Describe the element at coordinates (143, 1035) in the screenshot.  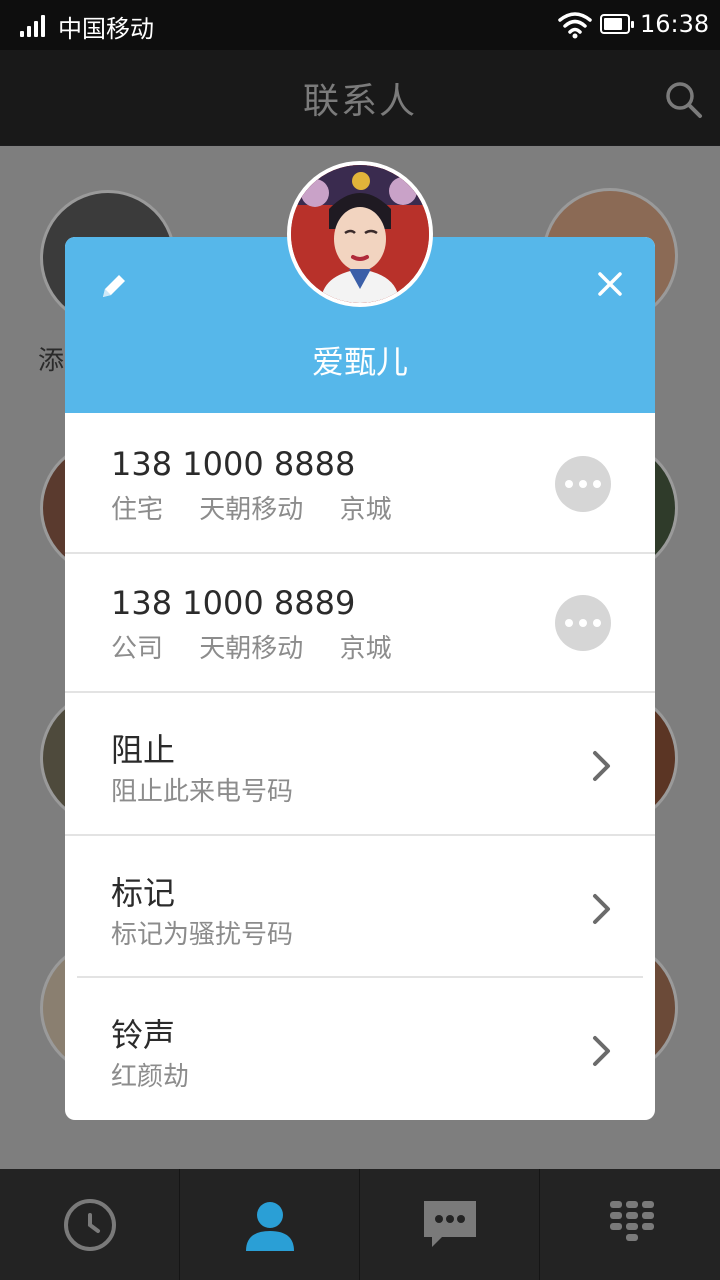
I see `action-title: 铃声` at that location.